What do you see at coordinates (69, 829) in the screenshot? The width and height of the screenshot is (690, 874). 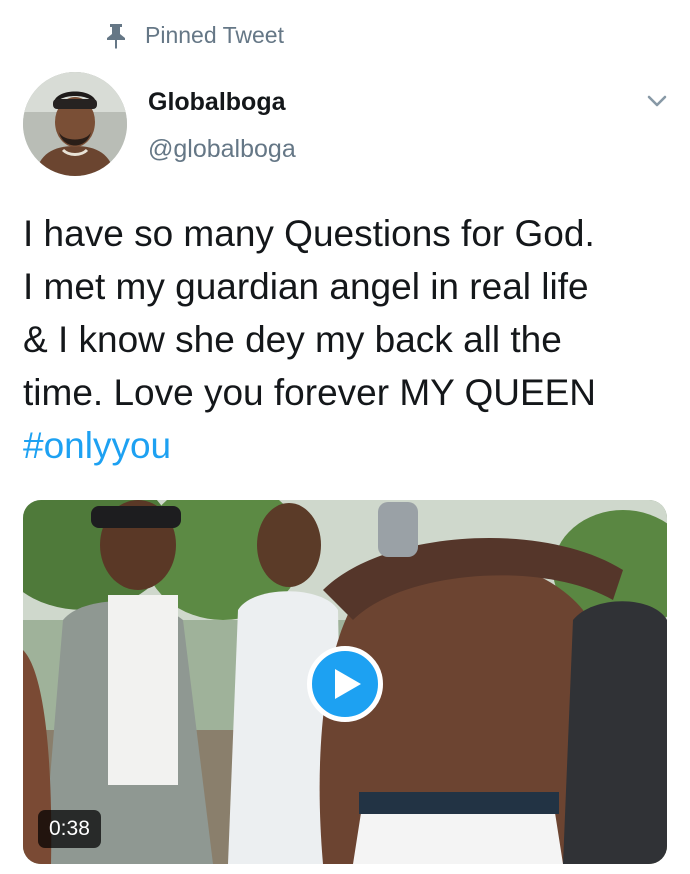 I see `video-duration: 0:38` at bounding box center [69, 829].